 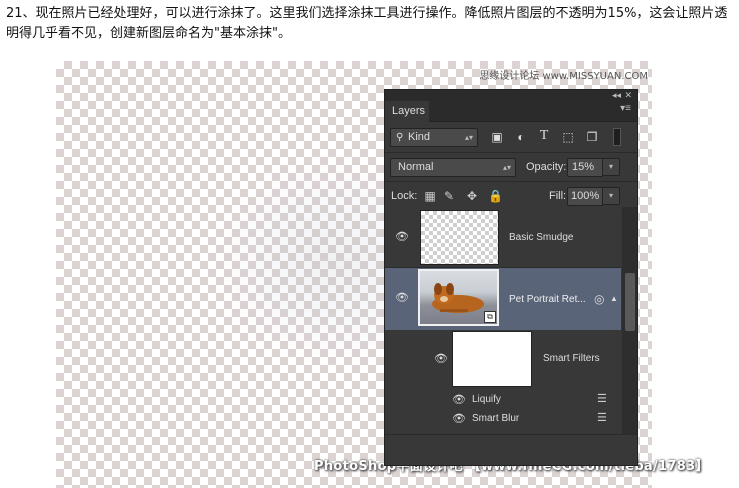 I want to click on tab-layers: Layers, so click(x=407, y=111).